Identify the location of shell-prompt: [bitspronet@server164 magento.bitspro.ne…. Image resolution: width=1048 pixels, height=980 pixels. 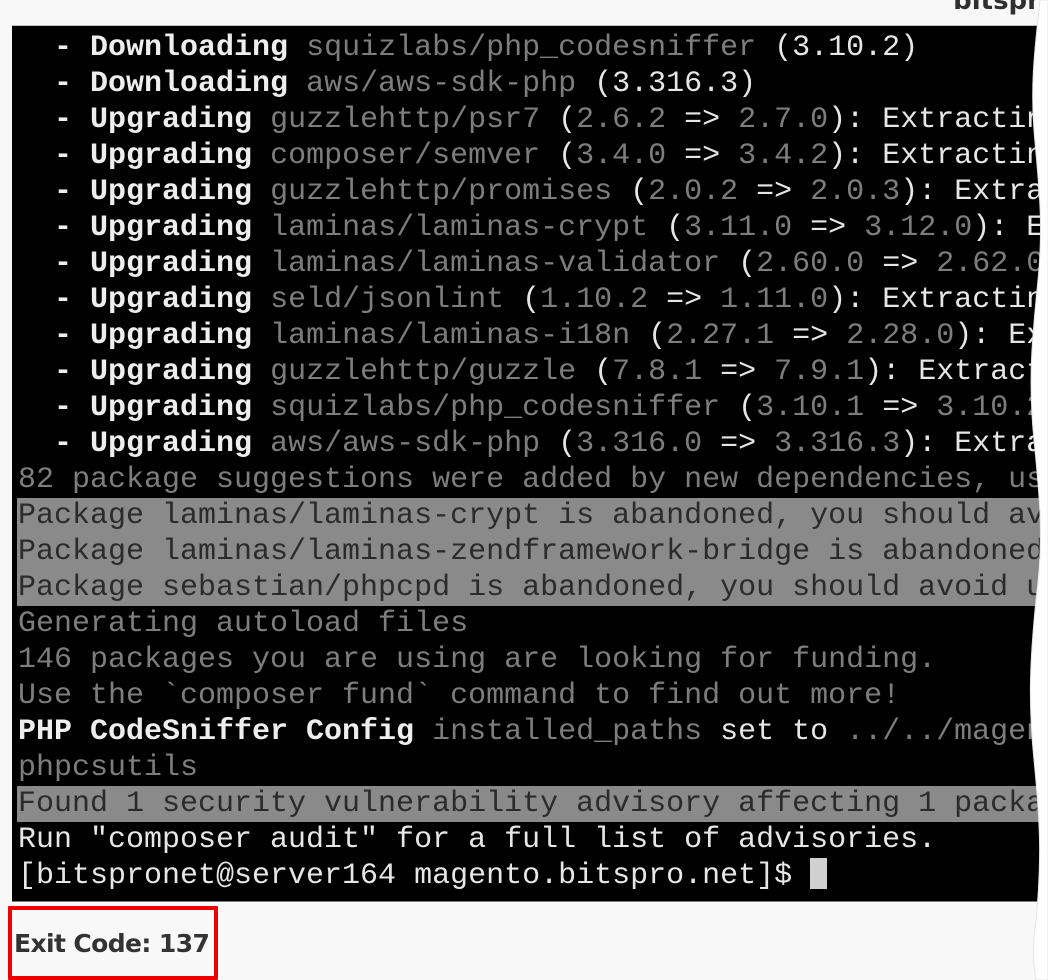
(414, 876).